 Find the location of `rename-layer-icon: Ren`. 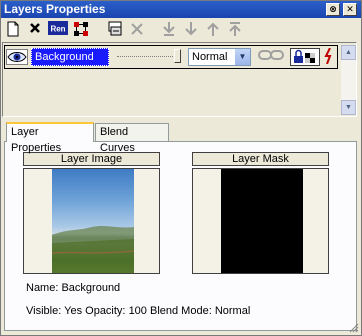

rename-layer-icon: Ren is located at coordinates (58, 30).